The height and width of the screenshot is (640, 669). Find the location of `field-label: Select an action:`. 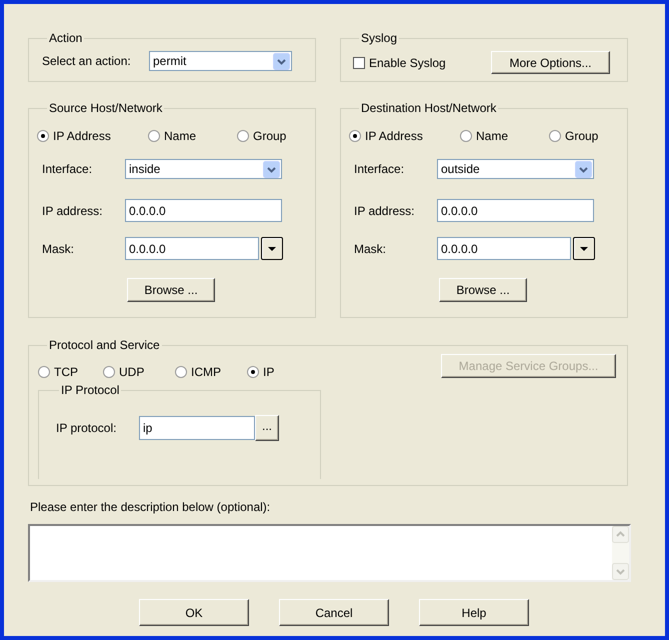

field-label: Select an action: is located at coordinates (87, 61).